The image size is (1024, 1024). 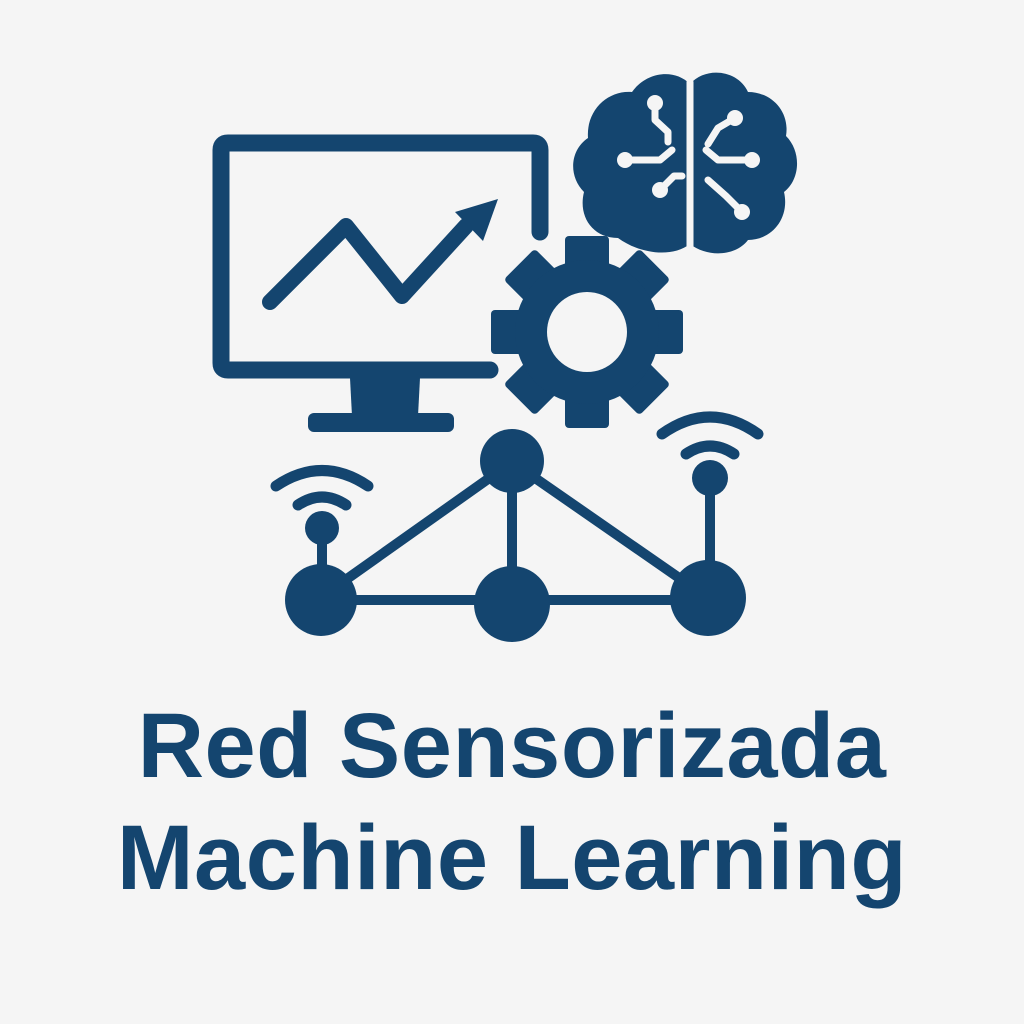 What do you see at coordinates (515, 535) in the screenshot?
I see `sensor-network-icon` at bounding box center [515, 535].